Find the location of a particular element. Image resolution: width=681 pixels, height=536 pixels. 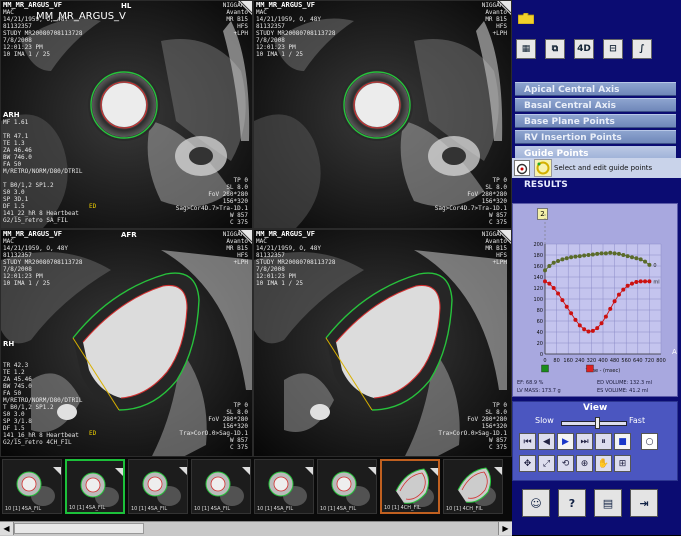

document-button: ▤ is located at coordinates (608, 503).